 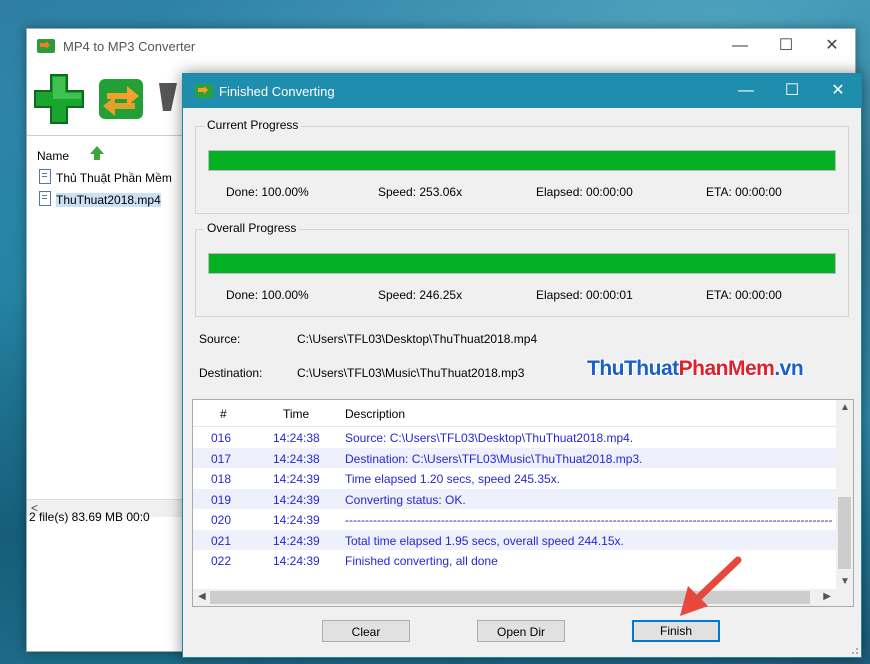 I want to click on overall-speed: Speed: 246.25x, so click(x=420, y=295).